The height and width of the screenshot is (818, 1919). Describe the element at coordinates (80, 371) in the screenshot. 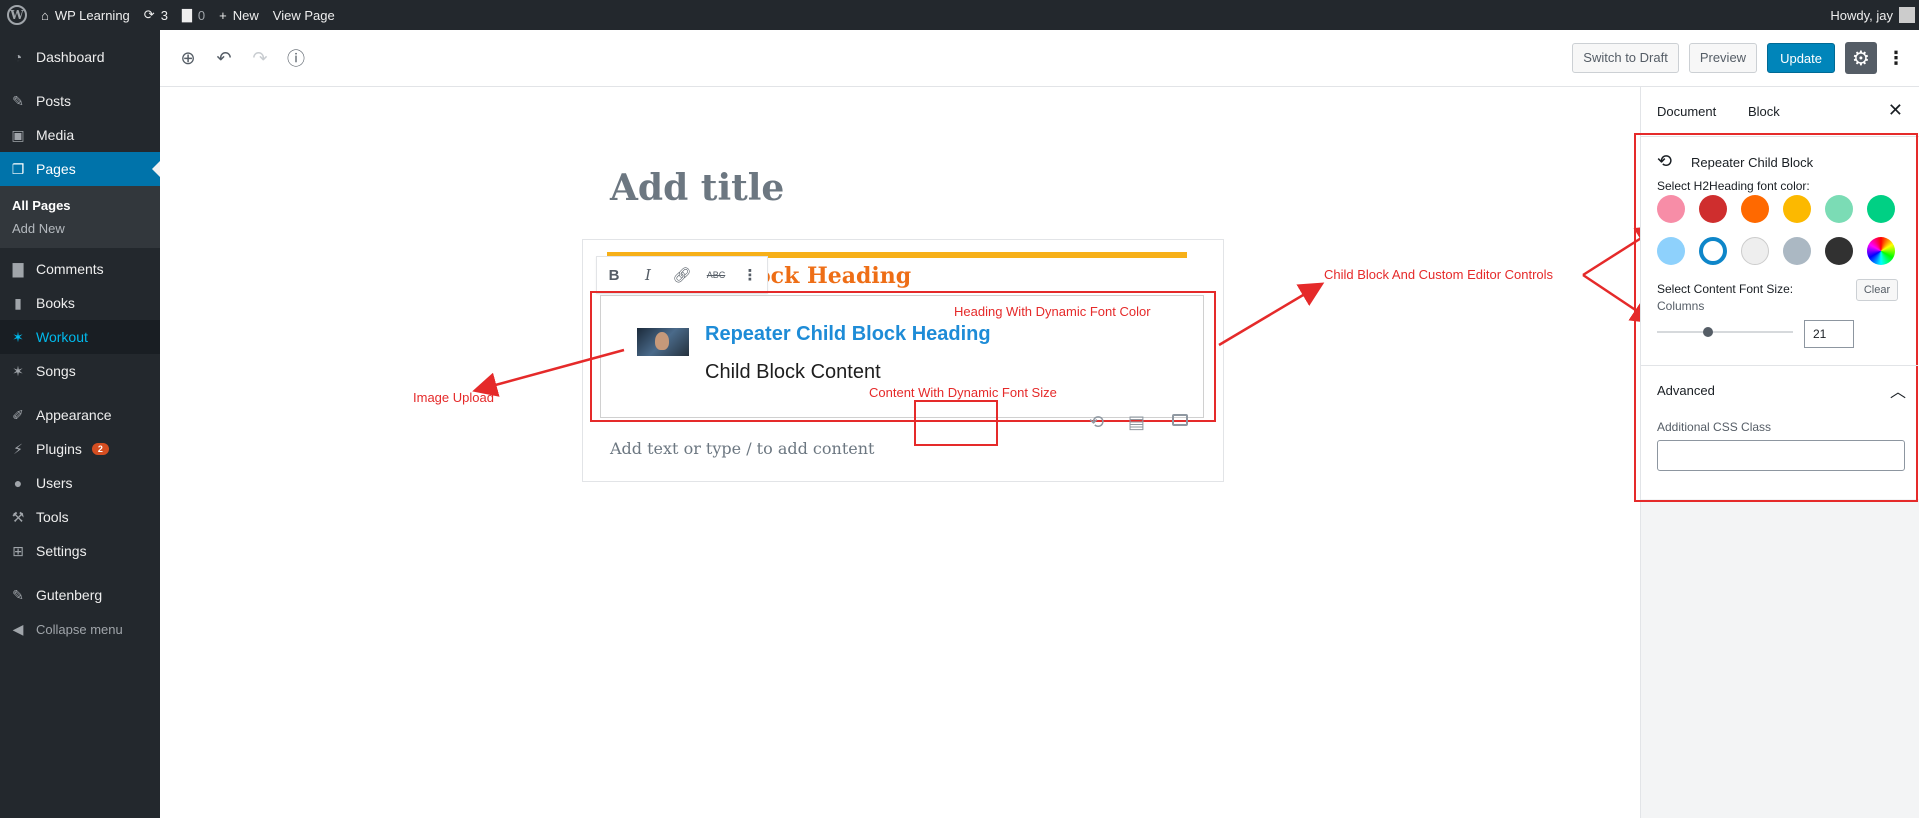

I see `sidebar-item-songs: ✶ Songs` at that location.